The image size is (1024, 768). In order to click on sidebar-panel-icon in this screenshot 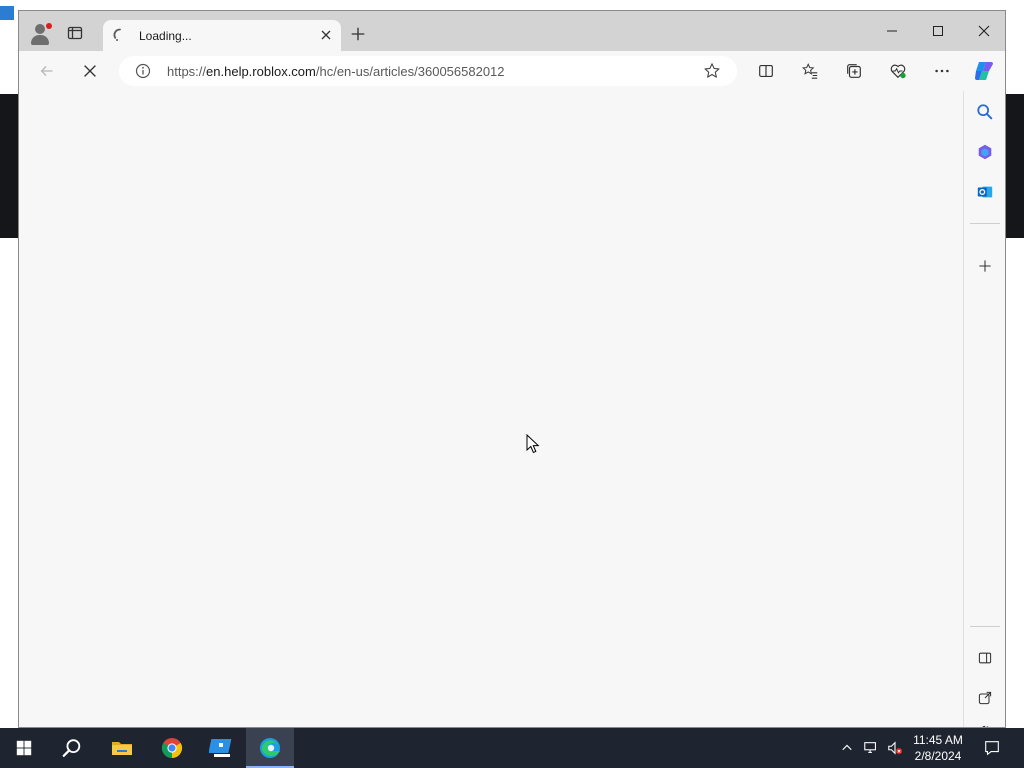, I will do `click(985, 658)`.